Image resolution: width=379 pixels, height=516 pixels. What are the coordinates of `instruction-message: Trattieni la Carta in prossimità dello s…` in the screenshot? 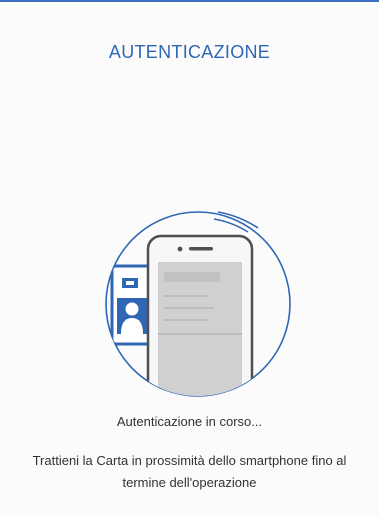 It's located at (189, 471).